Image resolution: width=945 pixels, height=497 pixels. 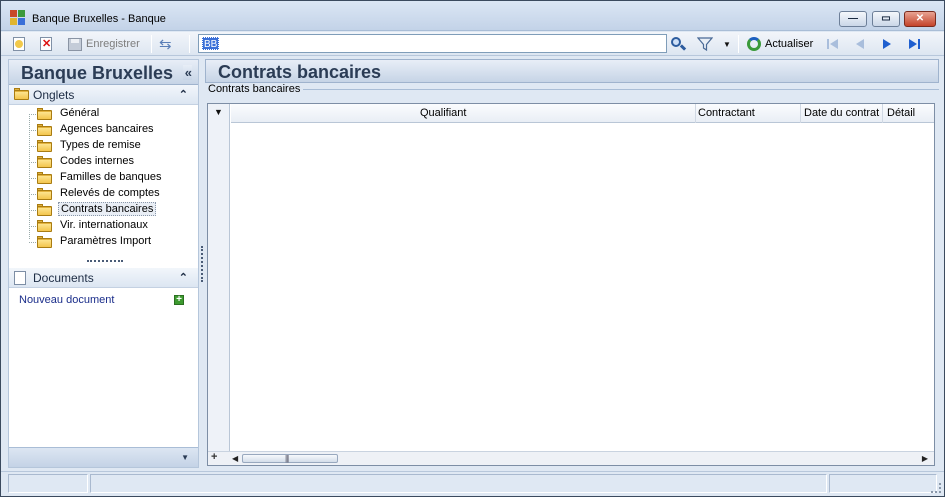 I want to click on documents-section-header: Documents ⌃, so click(x=103, y=278).